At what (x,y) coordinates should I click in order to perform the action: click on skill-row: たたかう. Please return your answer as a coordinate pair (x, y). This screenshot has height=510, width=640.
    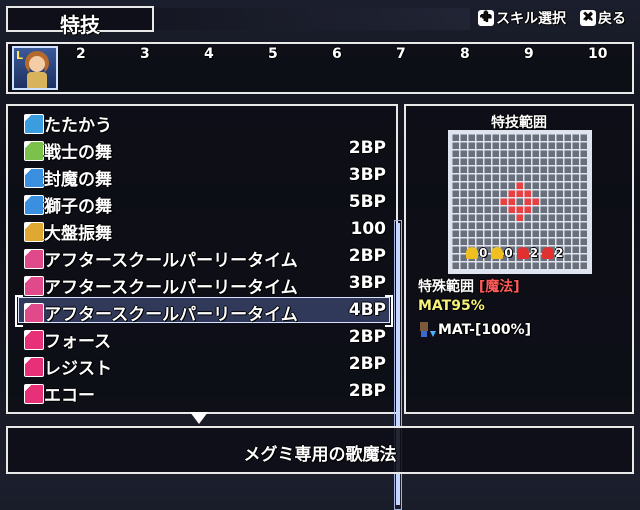
    Looking at the image, I should click on (203, 123).